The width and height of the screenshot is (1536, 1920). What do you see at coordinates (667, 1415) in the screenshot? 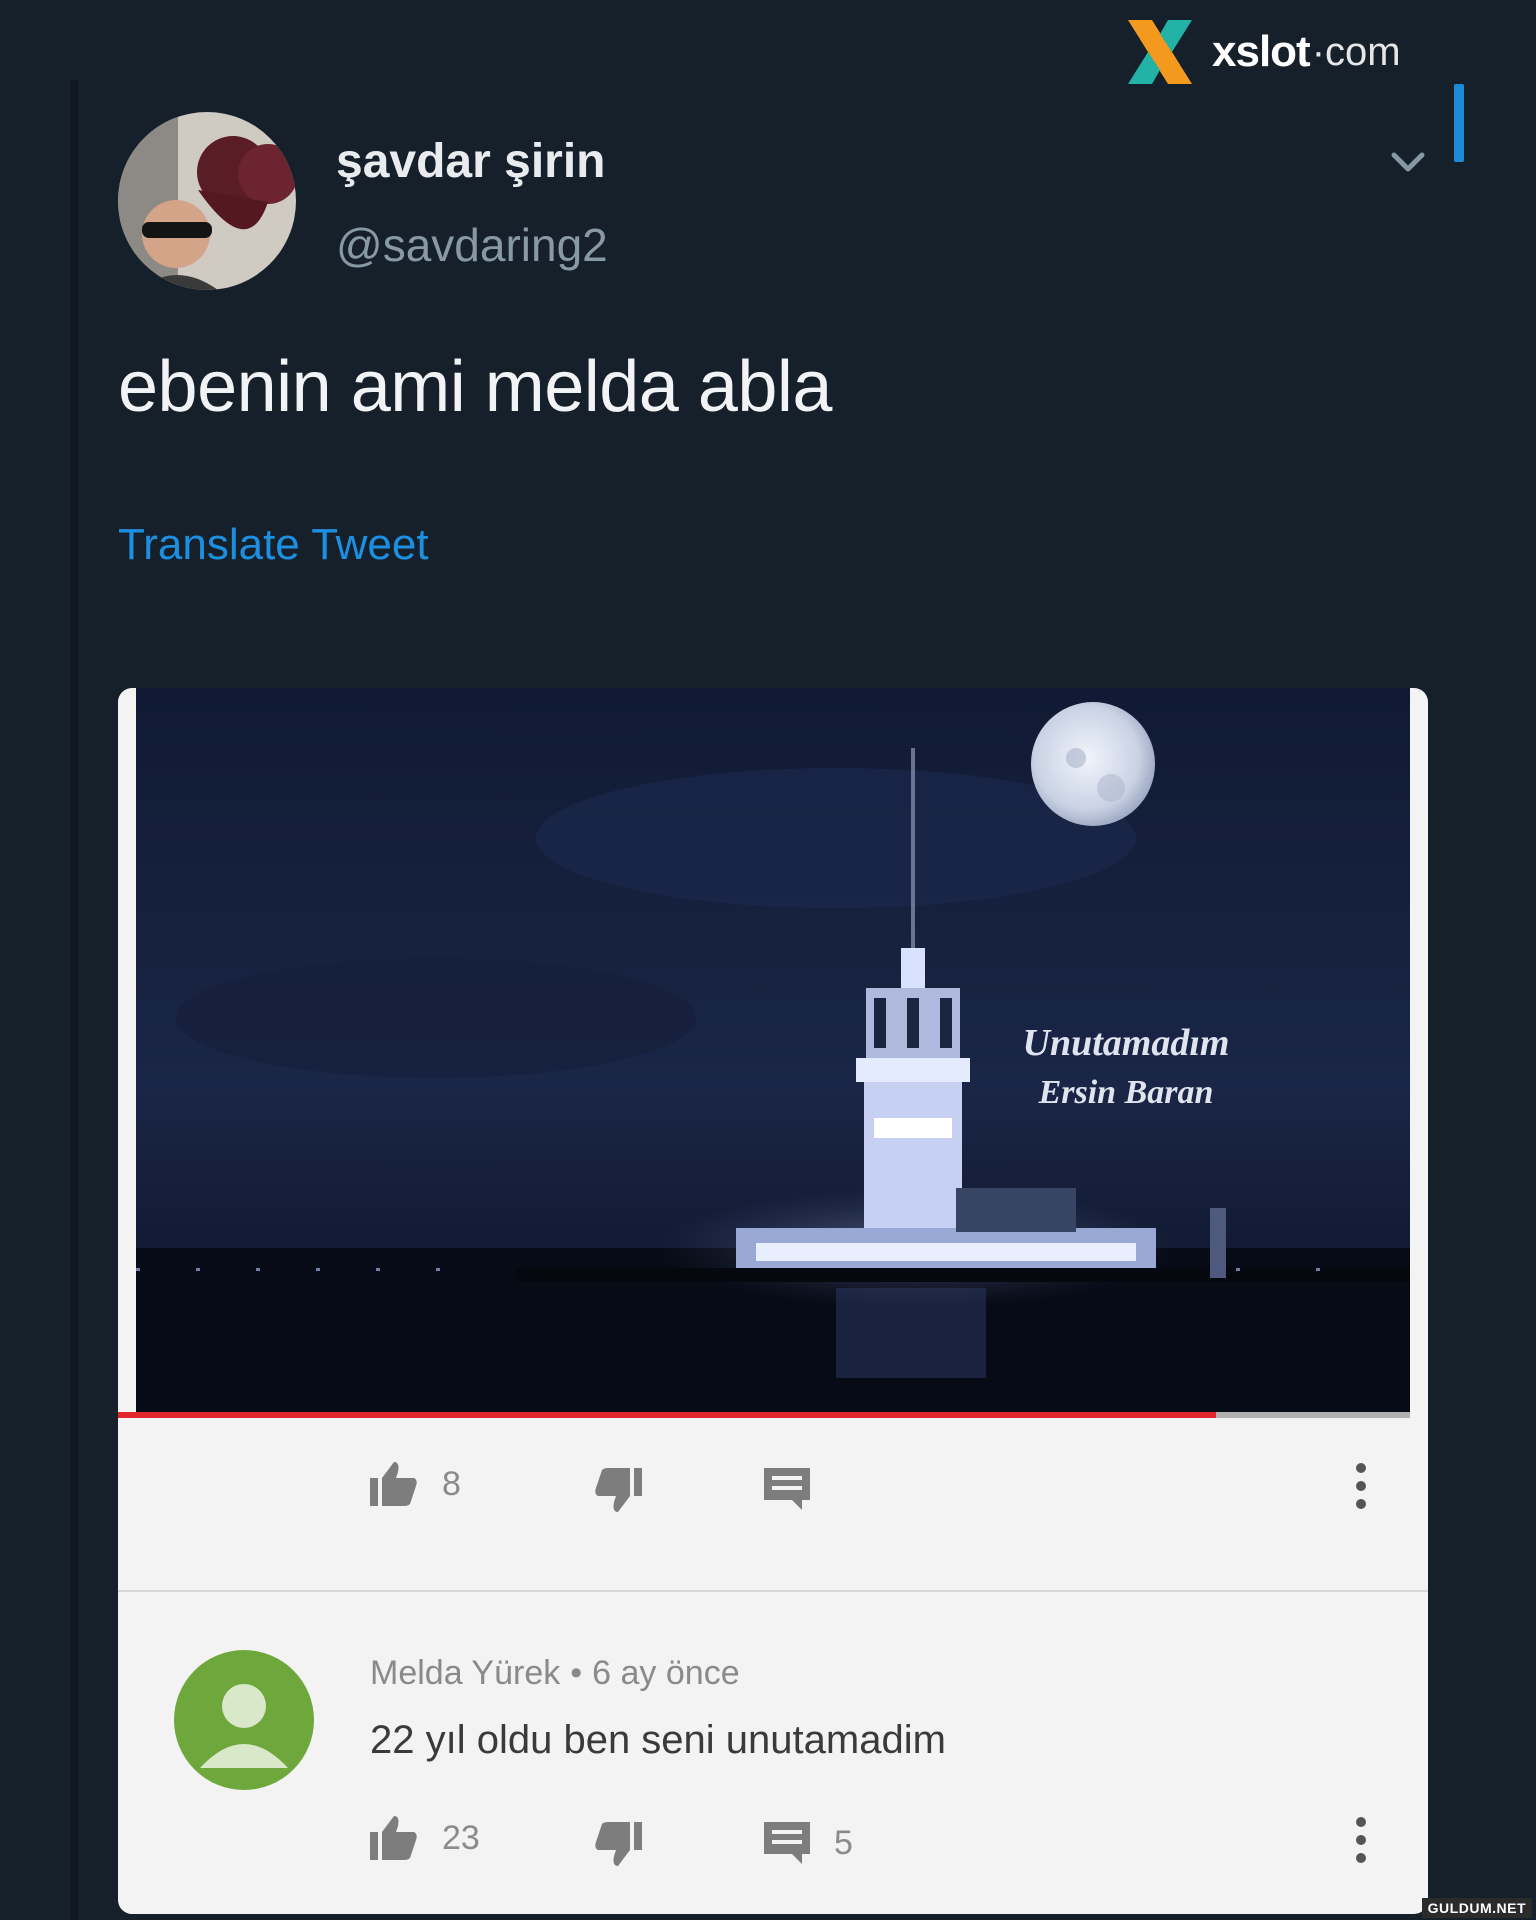
I see `video-progress-fill` at bounding box center [667, 1415].